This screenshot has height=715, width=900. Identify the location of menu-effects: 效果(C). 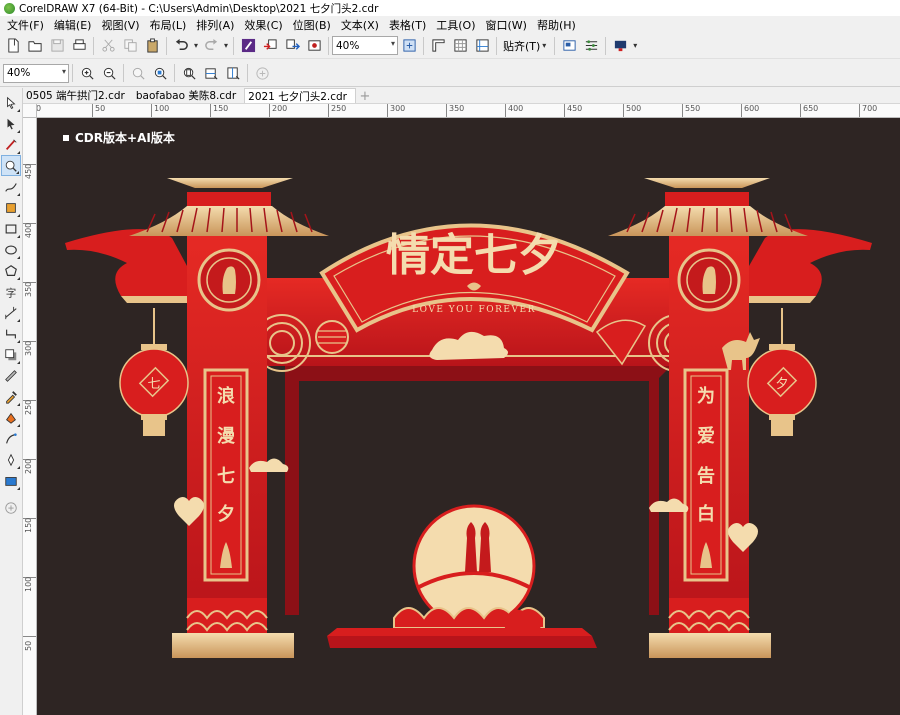
(265, 25).